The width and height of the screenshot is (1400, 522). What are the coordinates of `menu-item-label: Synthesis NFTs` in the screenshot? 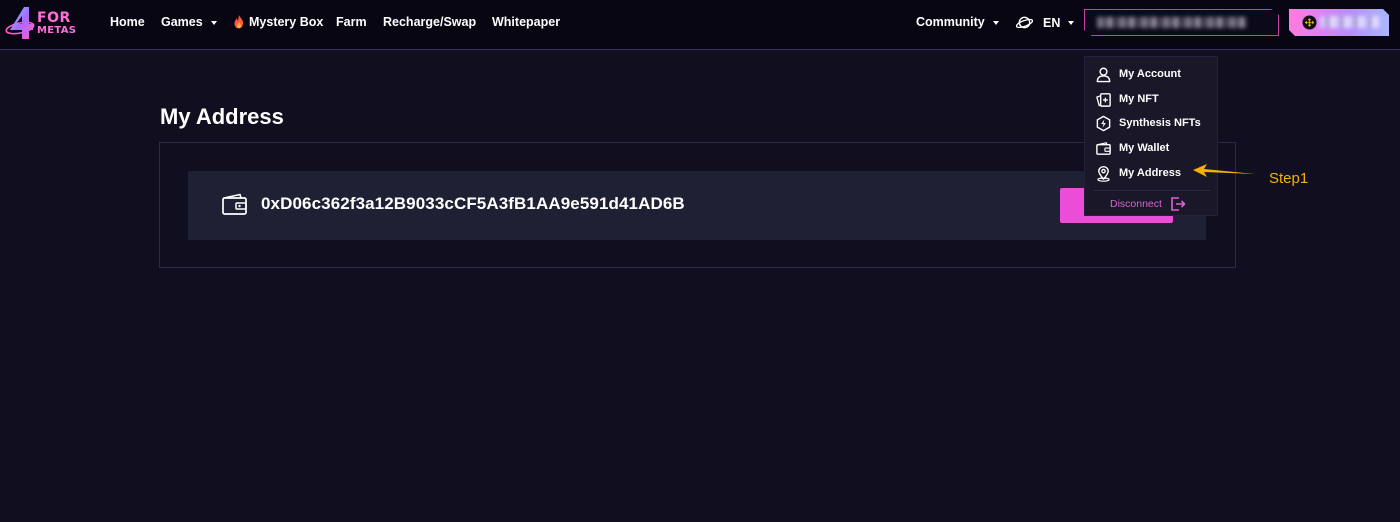 It's located at (1160, 123).